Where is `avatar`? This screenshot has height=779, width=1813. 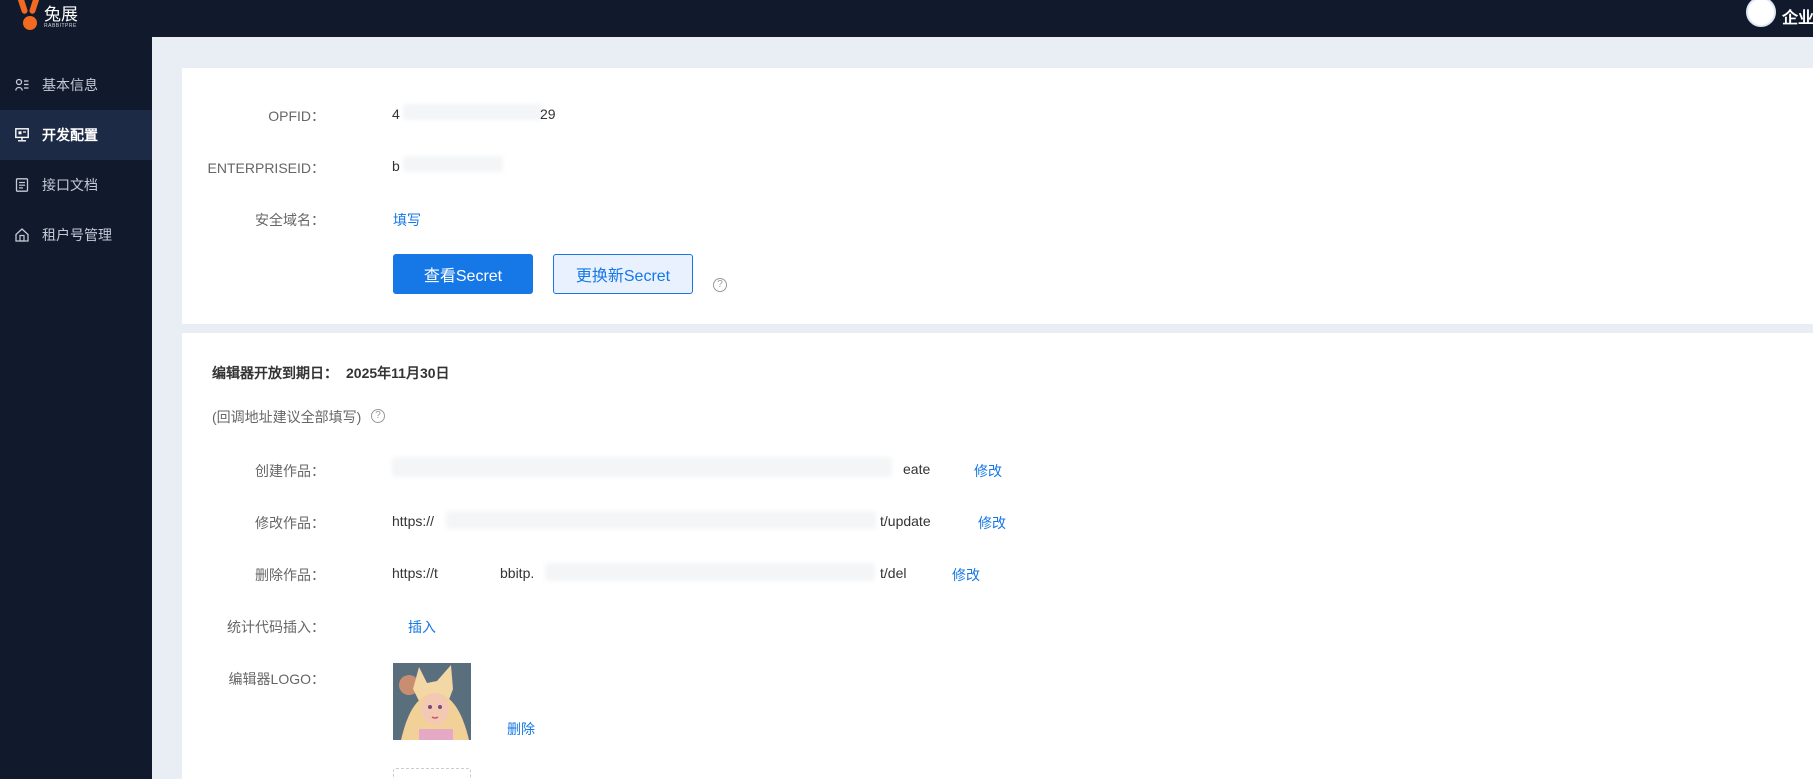
avatar is located at coordinates (1761, 13).